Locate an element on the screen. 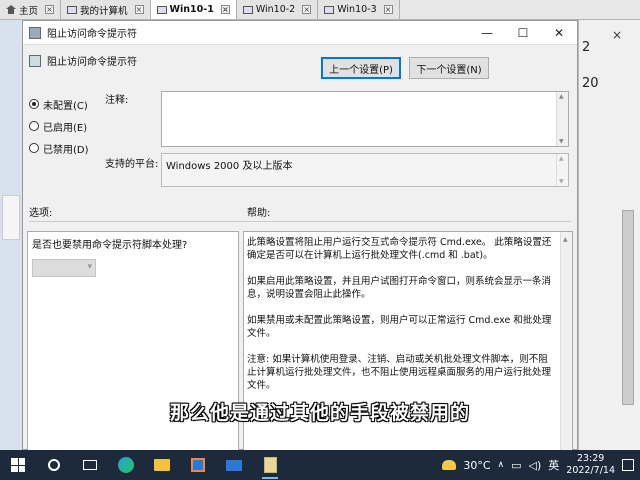 The image size is (640, 480). vm-tab-home: 主页 × is located at coordinates (31, 9).